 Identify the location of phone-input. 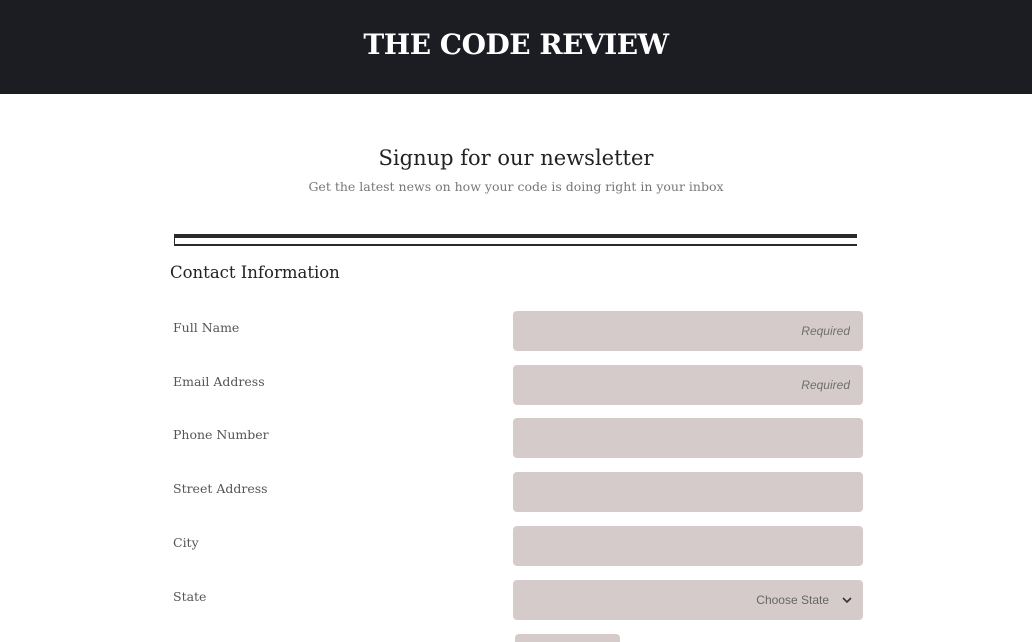
(688, 438).